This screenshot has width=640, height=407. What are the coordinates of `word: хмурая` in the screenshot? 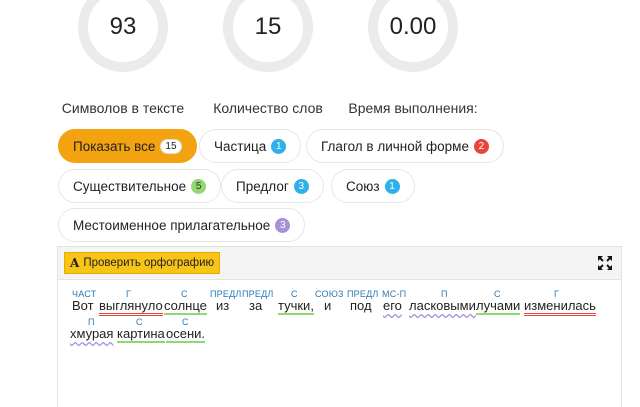 It's located at (91, 333).